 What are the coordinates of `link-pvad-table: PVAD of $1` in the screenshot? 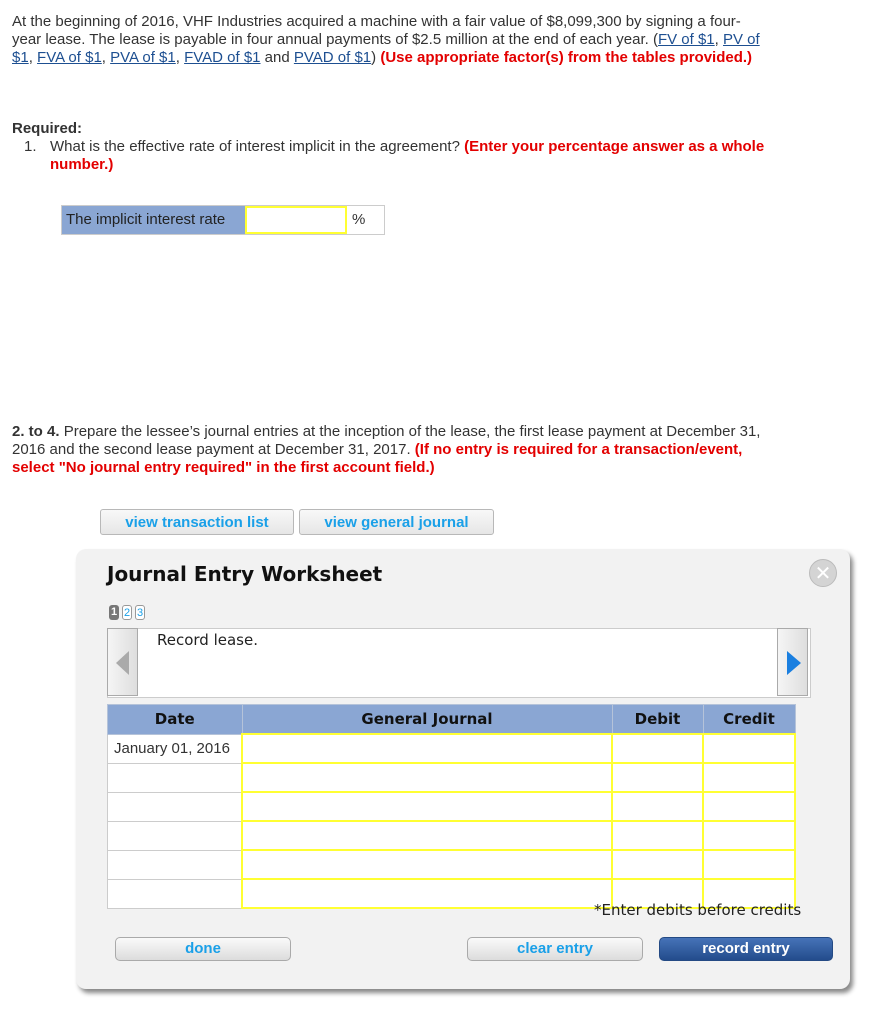 It's located at (332, 57).